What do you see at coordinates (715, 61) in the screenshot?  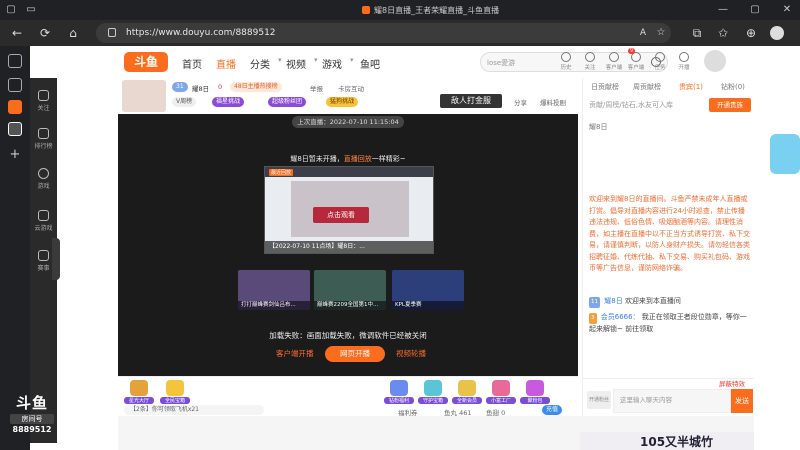 I see `user-avatar` at bounding box center [715, 61].